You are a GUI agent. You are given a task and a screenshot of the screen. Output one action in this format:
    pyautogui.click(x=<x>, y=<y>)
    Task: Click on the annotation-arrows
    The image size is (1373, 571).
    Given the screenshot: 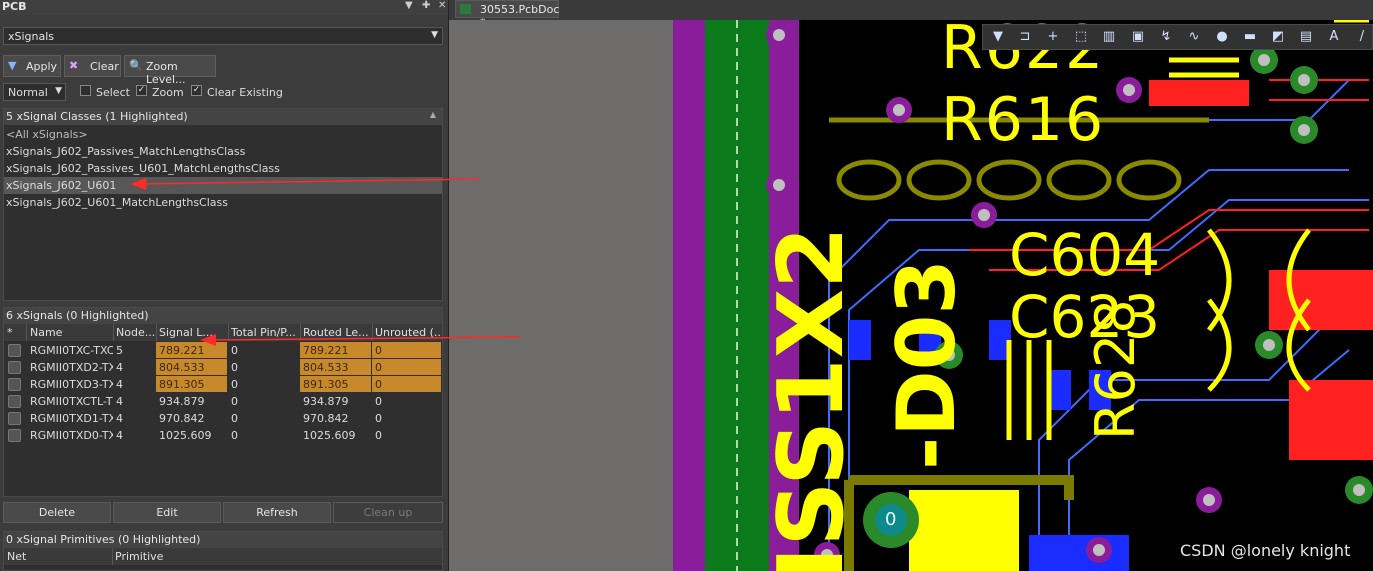 What is the action you would take?
    pyautogui.click(x=325, y=262)
    